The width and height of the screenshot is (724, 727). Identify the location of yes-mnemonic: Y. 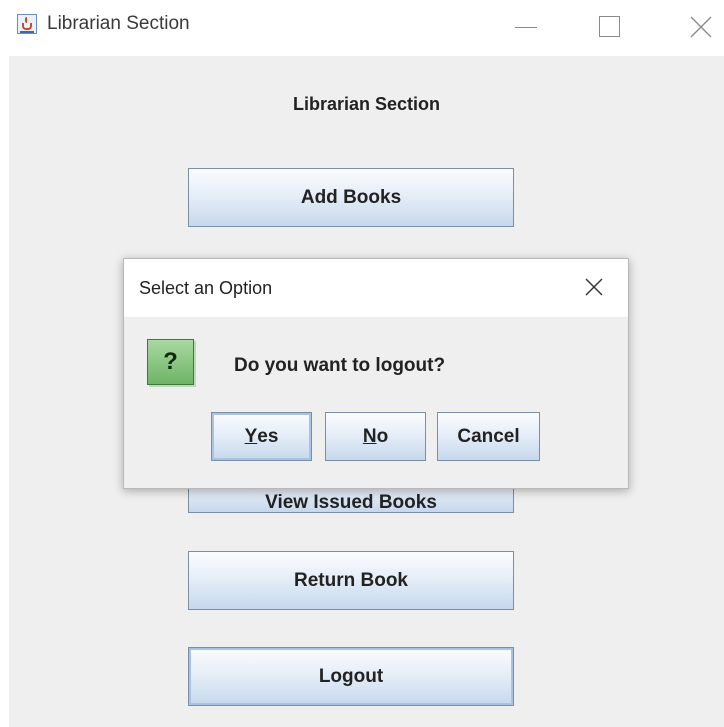
(251, 436).